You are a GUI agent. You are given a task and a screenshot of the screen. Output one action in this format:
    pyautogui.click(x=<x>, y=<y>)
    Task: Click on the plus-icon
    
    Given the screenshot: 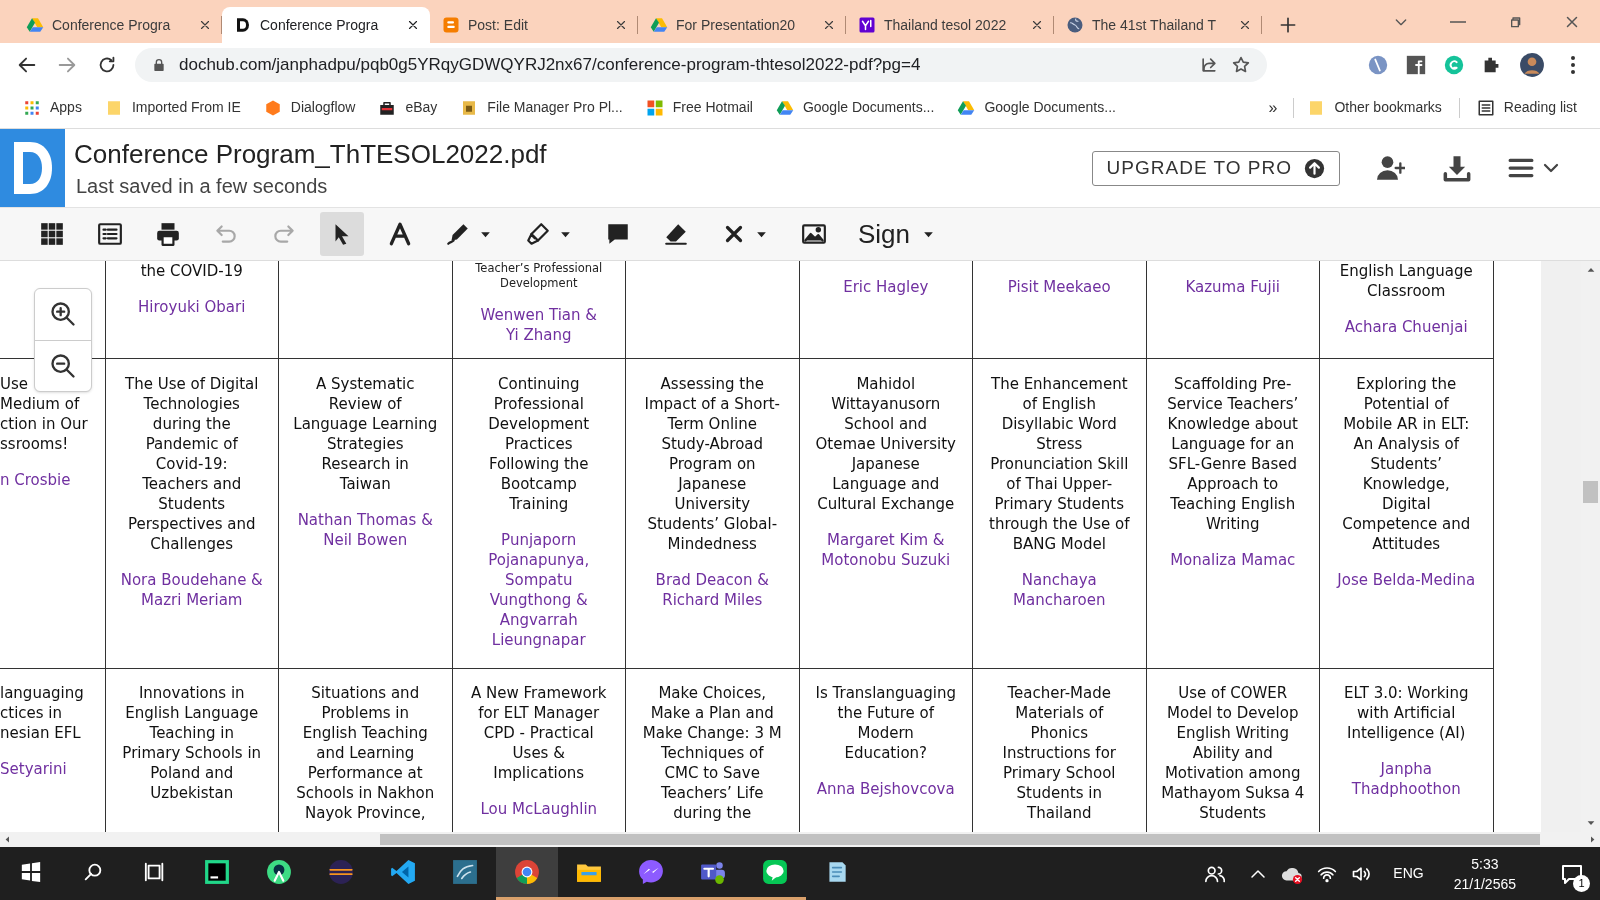 What is the action you would take?
    pyautogui.click(x=1288, y=25)
    